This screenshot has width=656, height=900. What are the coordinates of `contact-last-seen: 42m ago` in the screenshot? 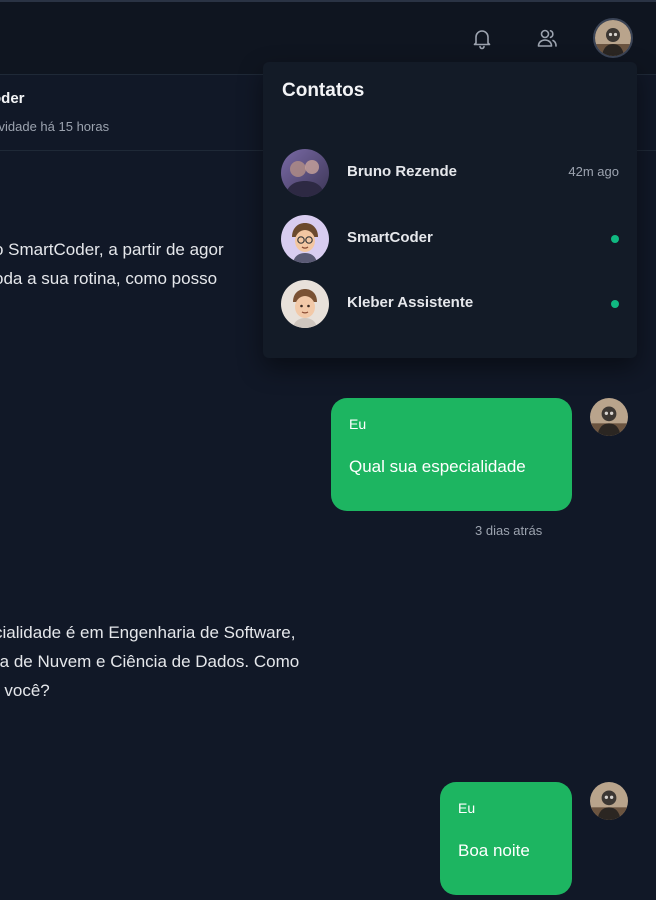 It's located at (593, 171).